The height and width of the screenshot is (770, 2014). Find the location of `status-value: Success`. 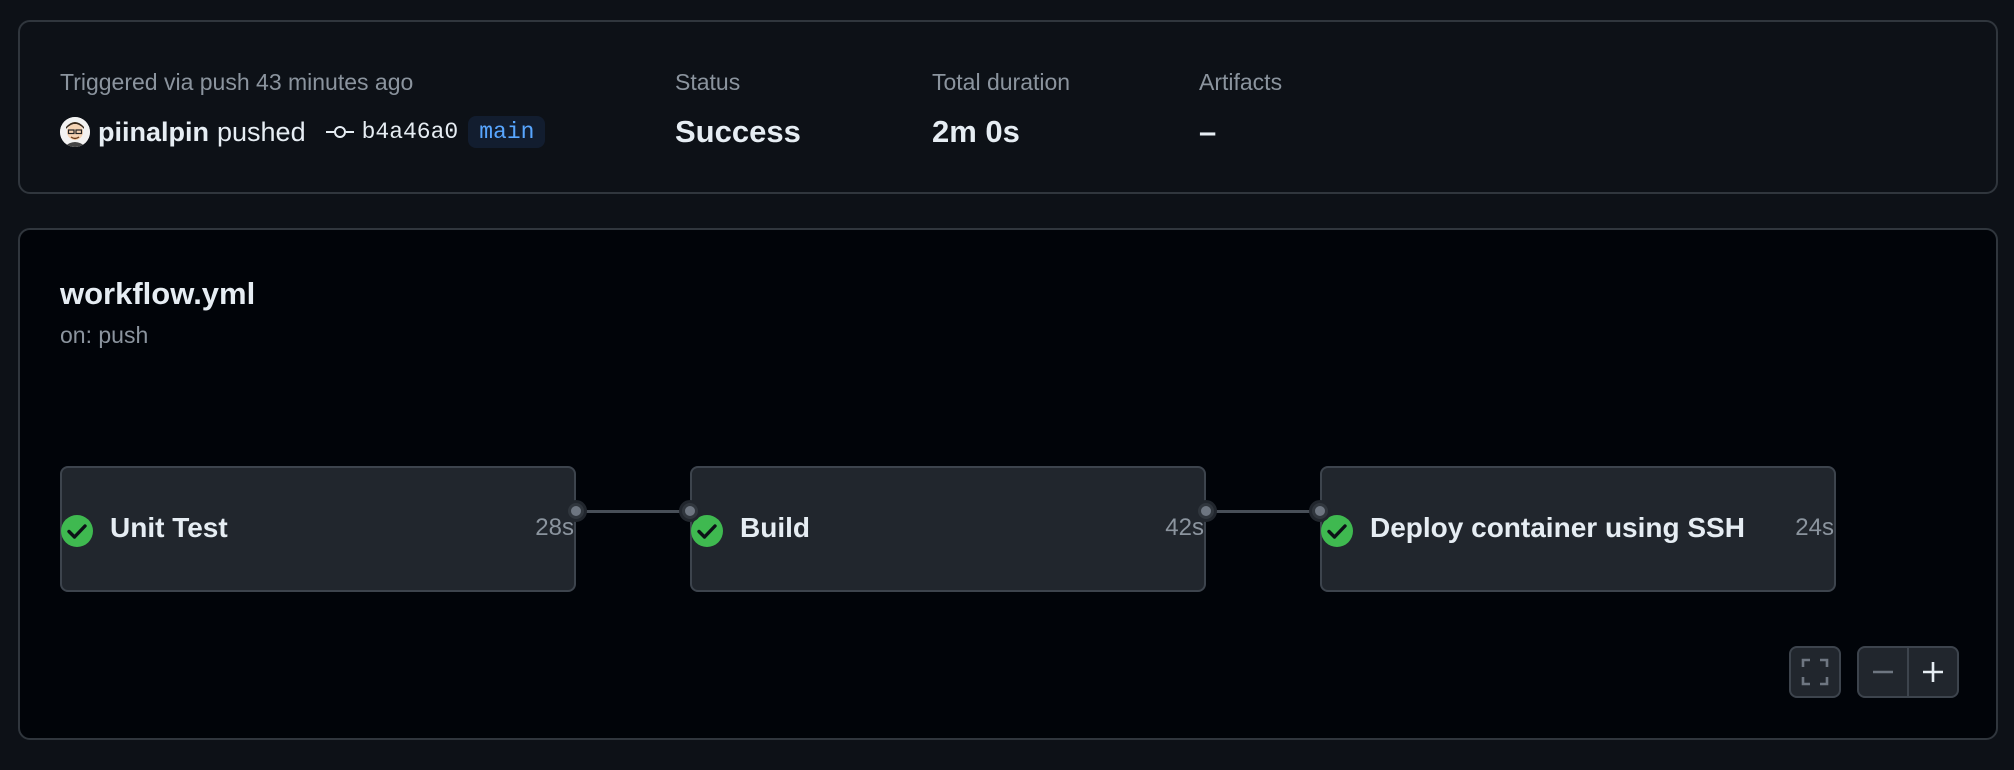

status-value: Success is located at coordinates (738, 131).